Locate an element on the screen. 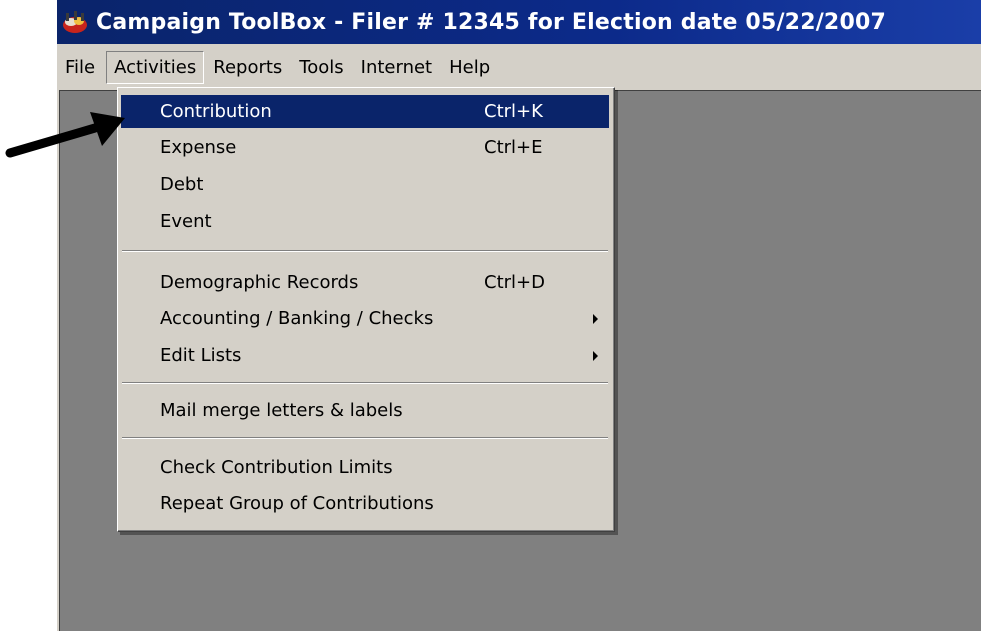  menu-item-label: Mail merge letters & labels is located at coordinates (281, 410).